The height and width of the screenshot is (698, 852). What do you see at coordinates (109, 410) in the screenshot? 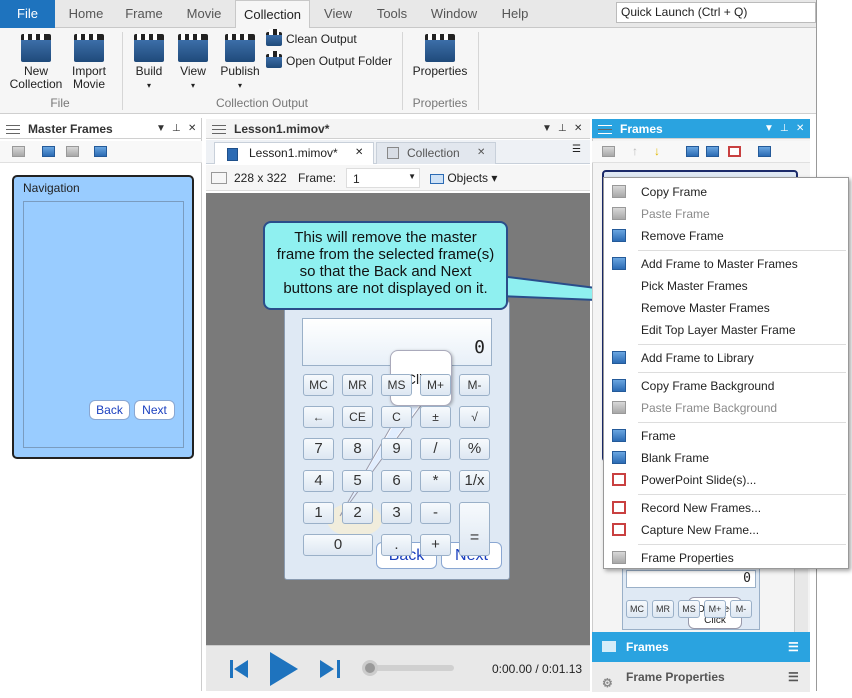
I see `master-back-button: Back` at bounding box center [109, 410].